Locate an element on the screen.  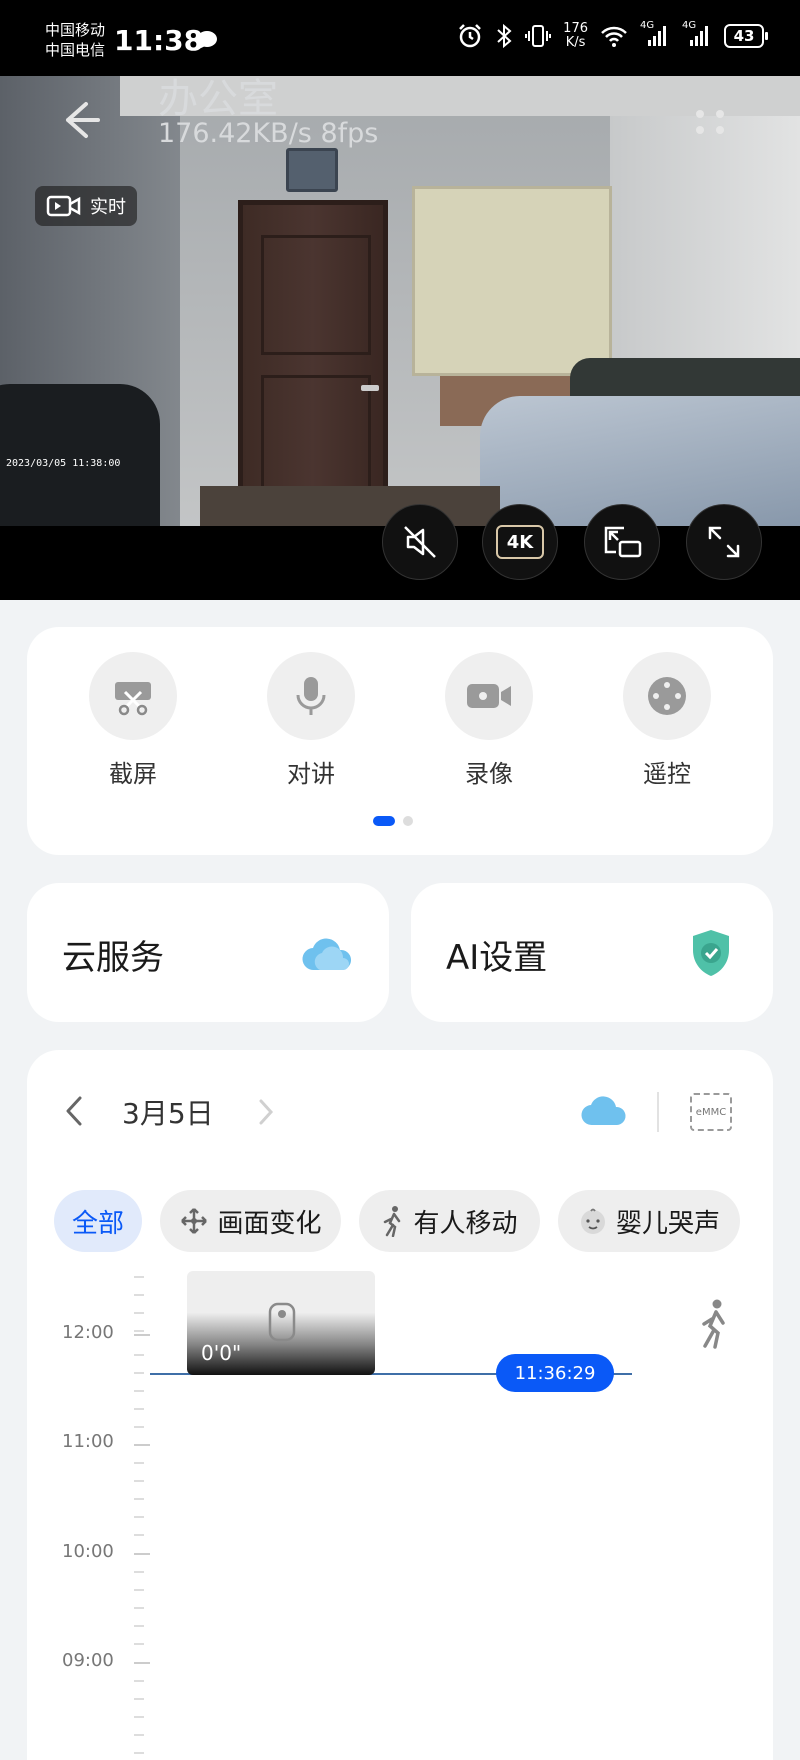
speaker-muted-icon is located at coordinates (420, 542).